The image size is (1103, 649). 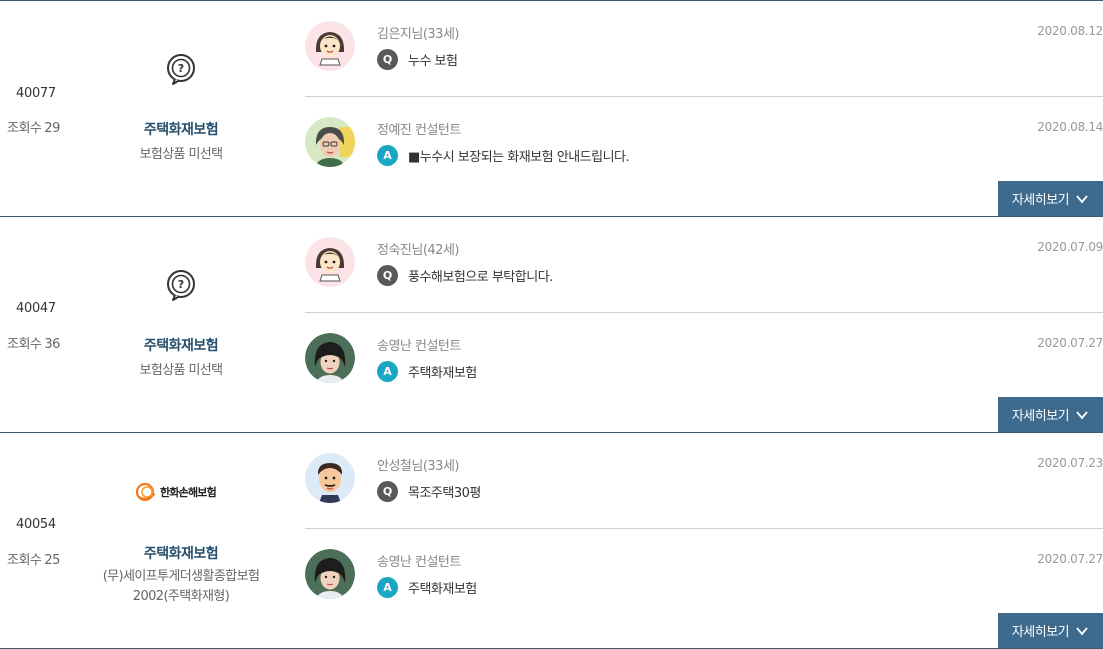 What do you see at coordinates (181, 596) in the screenshot?
I see `product-subtitle-line2: 2002(주택화재형)` at bounding box center [181, 596].